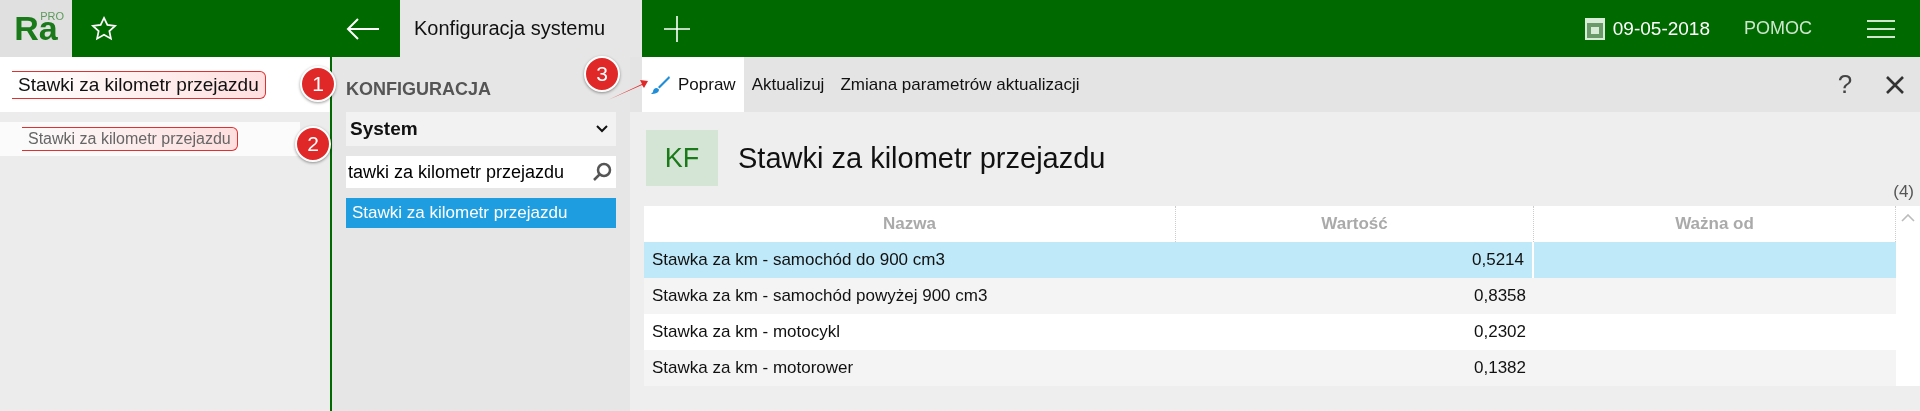 Image resolution: width=1920 pixels, height=411 pixels. What do you see at coordinates (922, 158) in the screenshot?
I see `page-title: Stawki za kilometr przejazdu` at bounding box center [922, 158].